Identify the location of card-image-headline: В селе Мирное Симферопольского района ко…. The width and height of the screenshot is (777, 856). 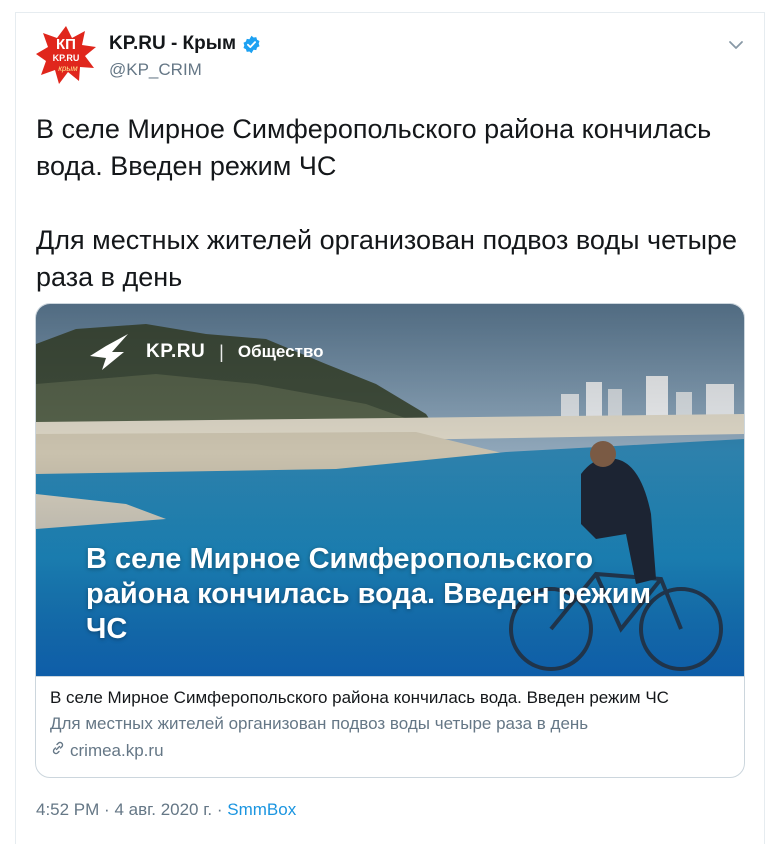
(369, 594).